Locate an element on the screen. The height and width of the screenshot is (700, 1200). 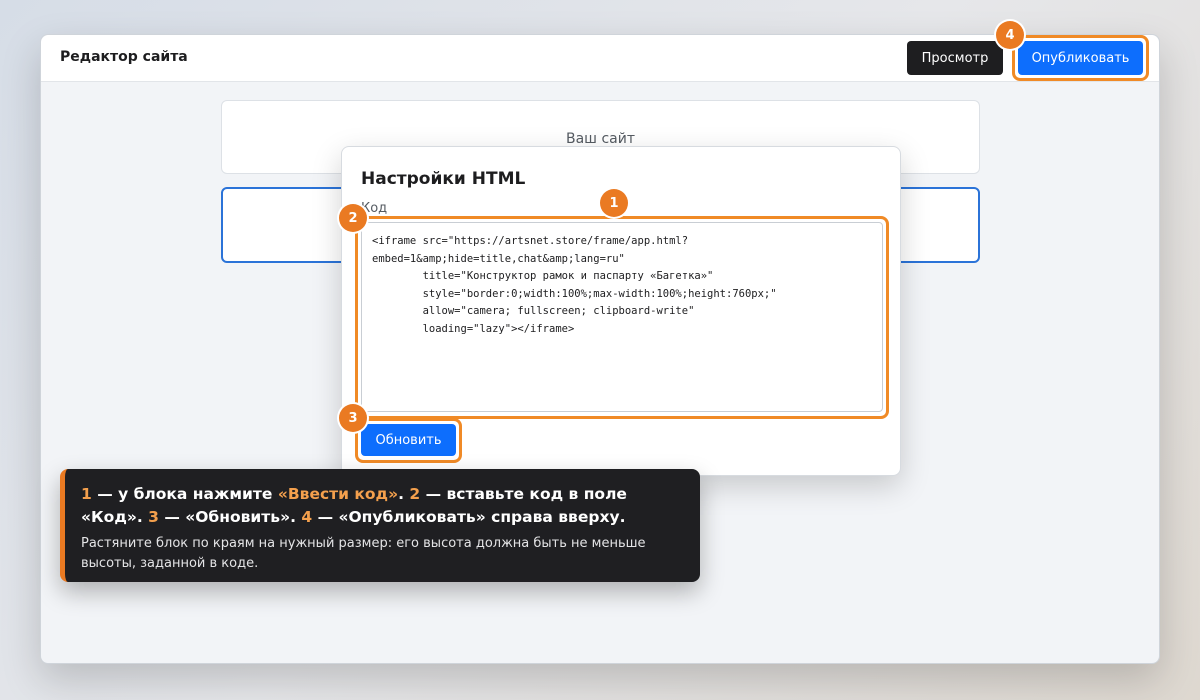
hint-text-4: — «Обновить». is located at coordinates (230, 517).